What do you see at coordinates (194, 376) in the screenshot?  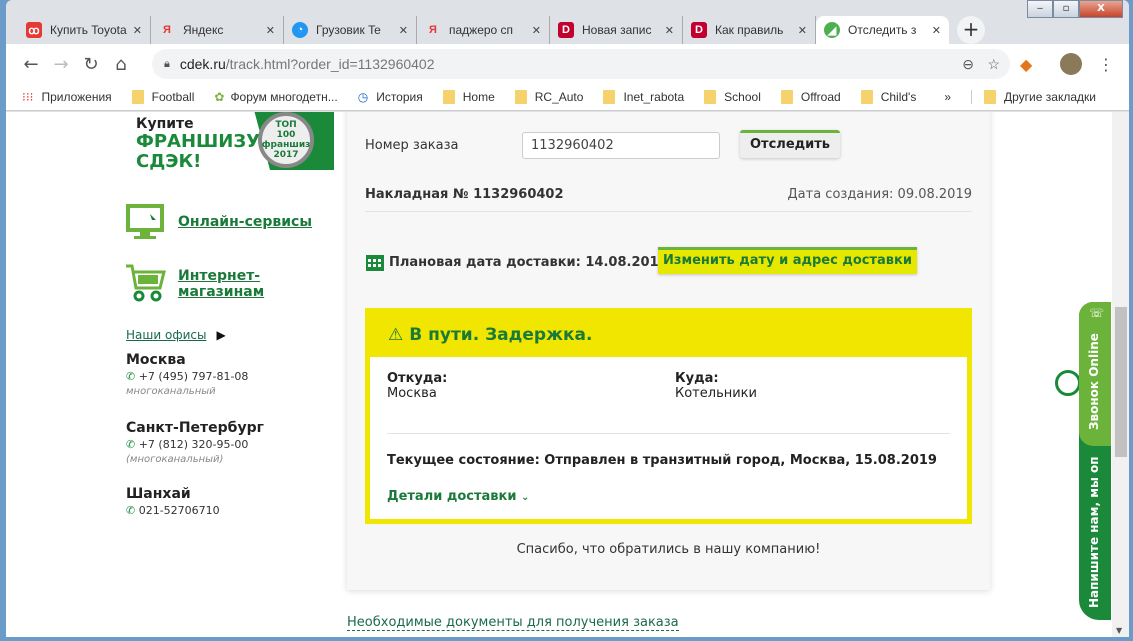 I see `office-phone: +7 (495) 797-81-08` at bounding box center [194, 376].